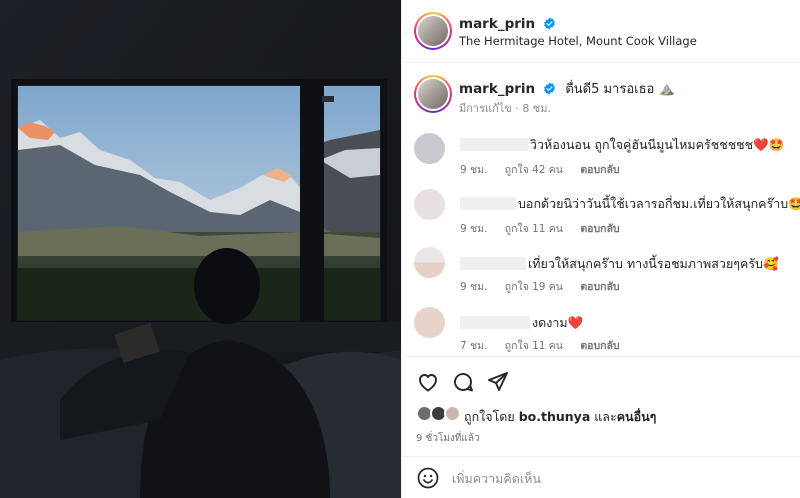 The width and height of the screenshot is (800, 498). Describe the element at coordinates (555, 416) in the screenshot. I see `likes-user: bo.thunya` at that location.